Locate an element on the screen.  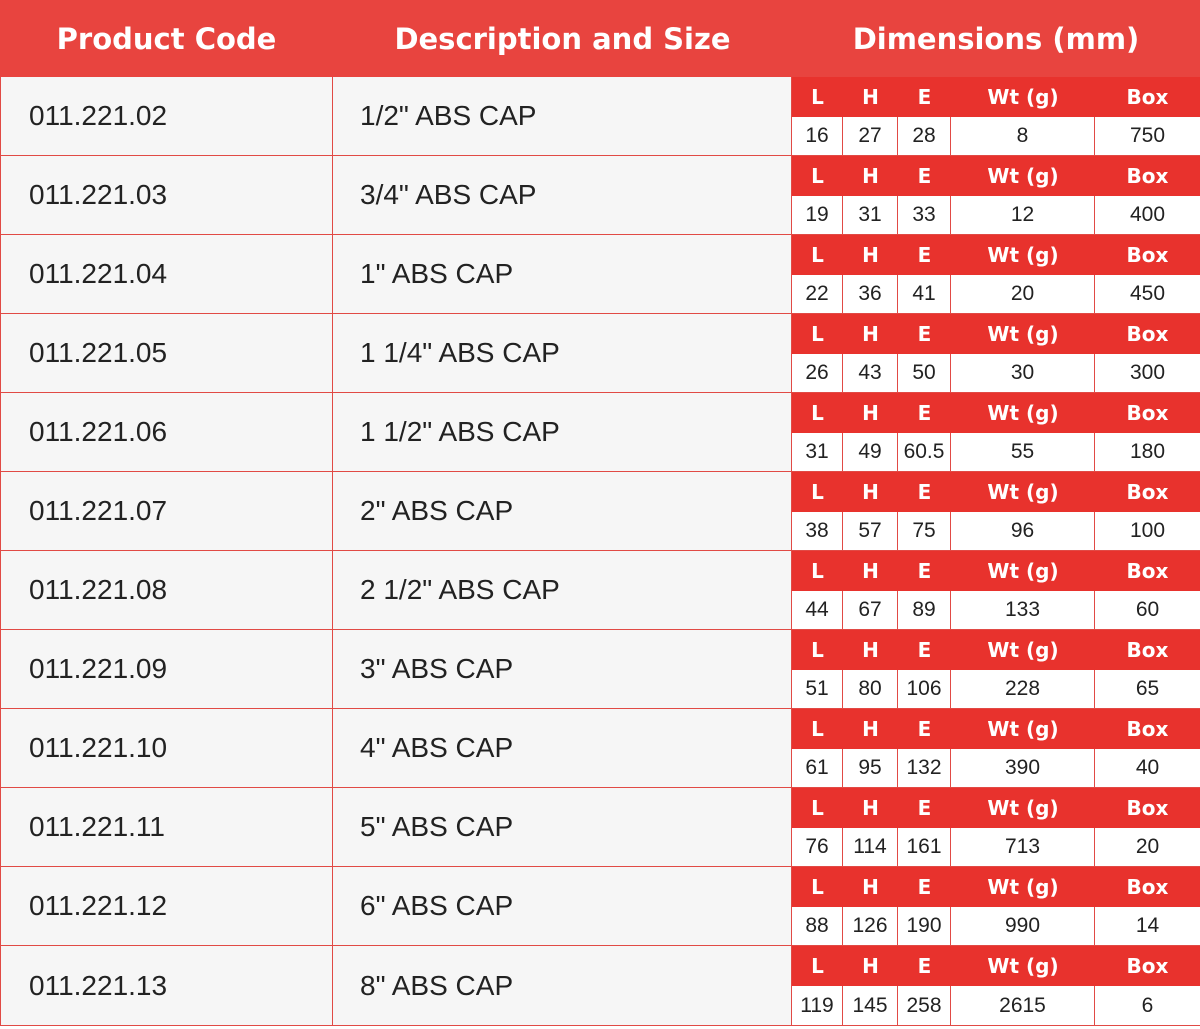
dim-value-l: 31 is located at coordinates (817, 452).